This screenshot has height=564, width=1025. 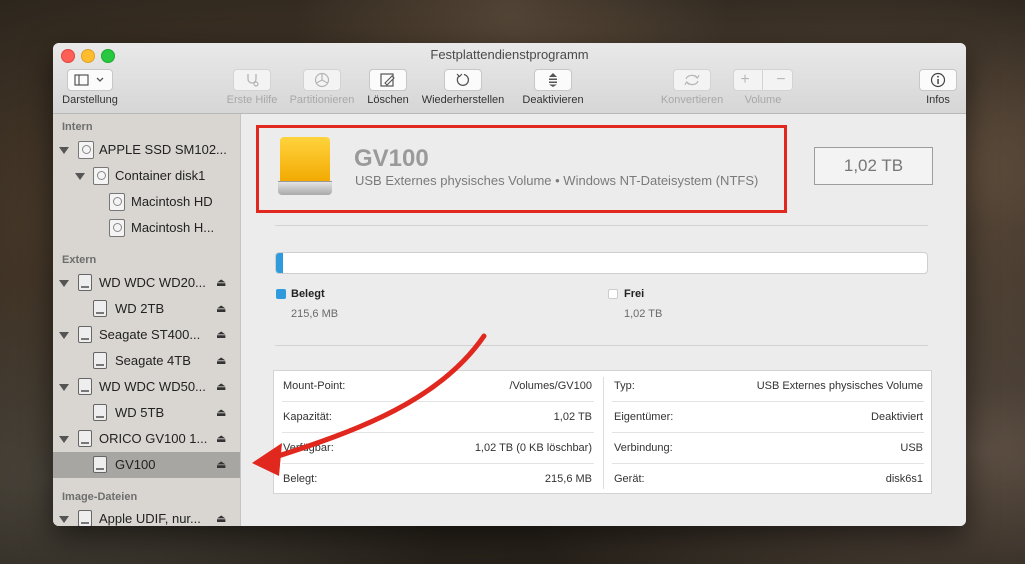 I want to click on section-image-files: Image-Dateien, so click(x=100, y=497).